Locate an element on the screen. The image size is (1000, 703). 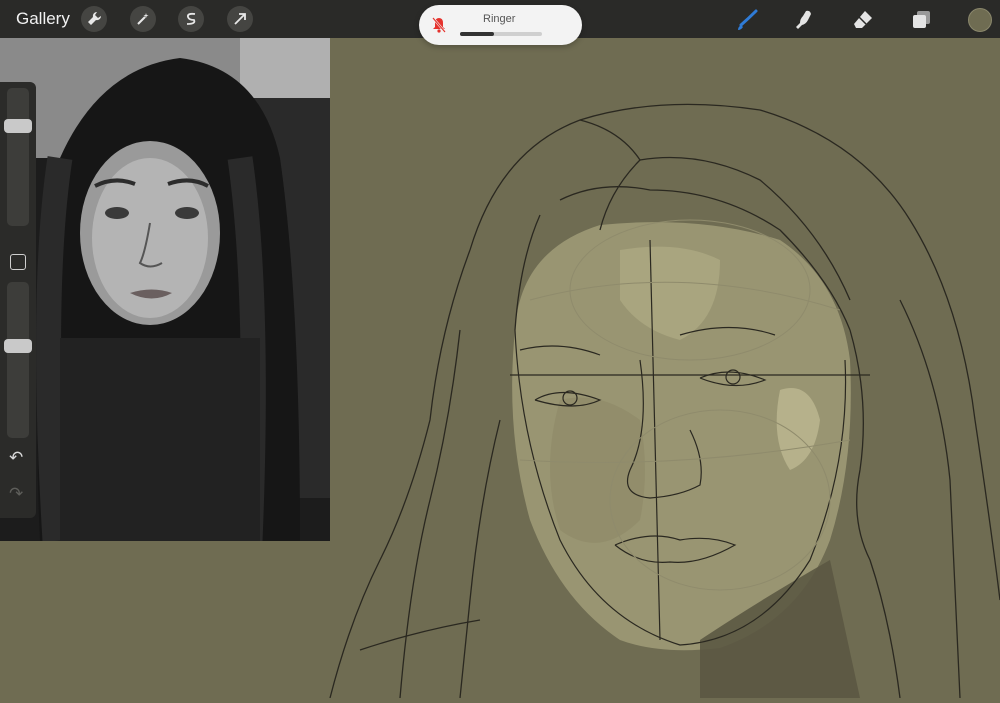
brush-sidebar: ↶ ↷ is located at coordinates (18, 300).